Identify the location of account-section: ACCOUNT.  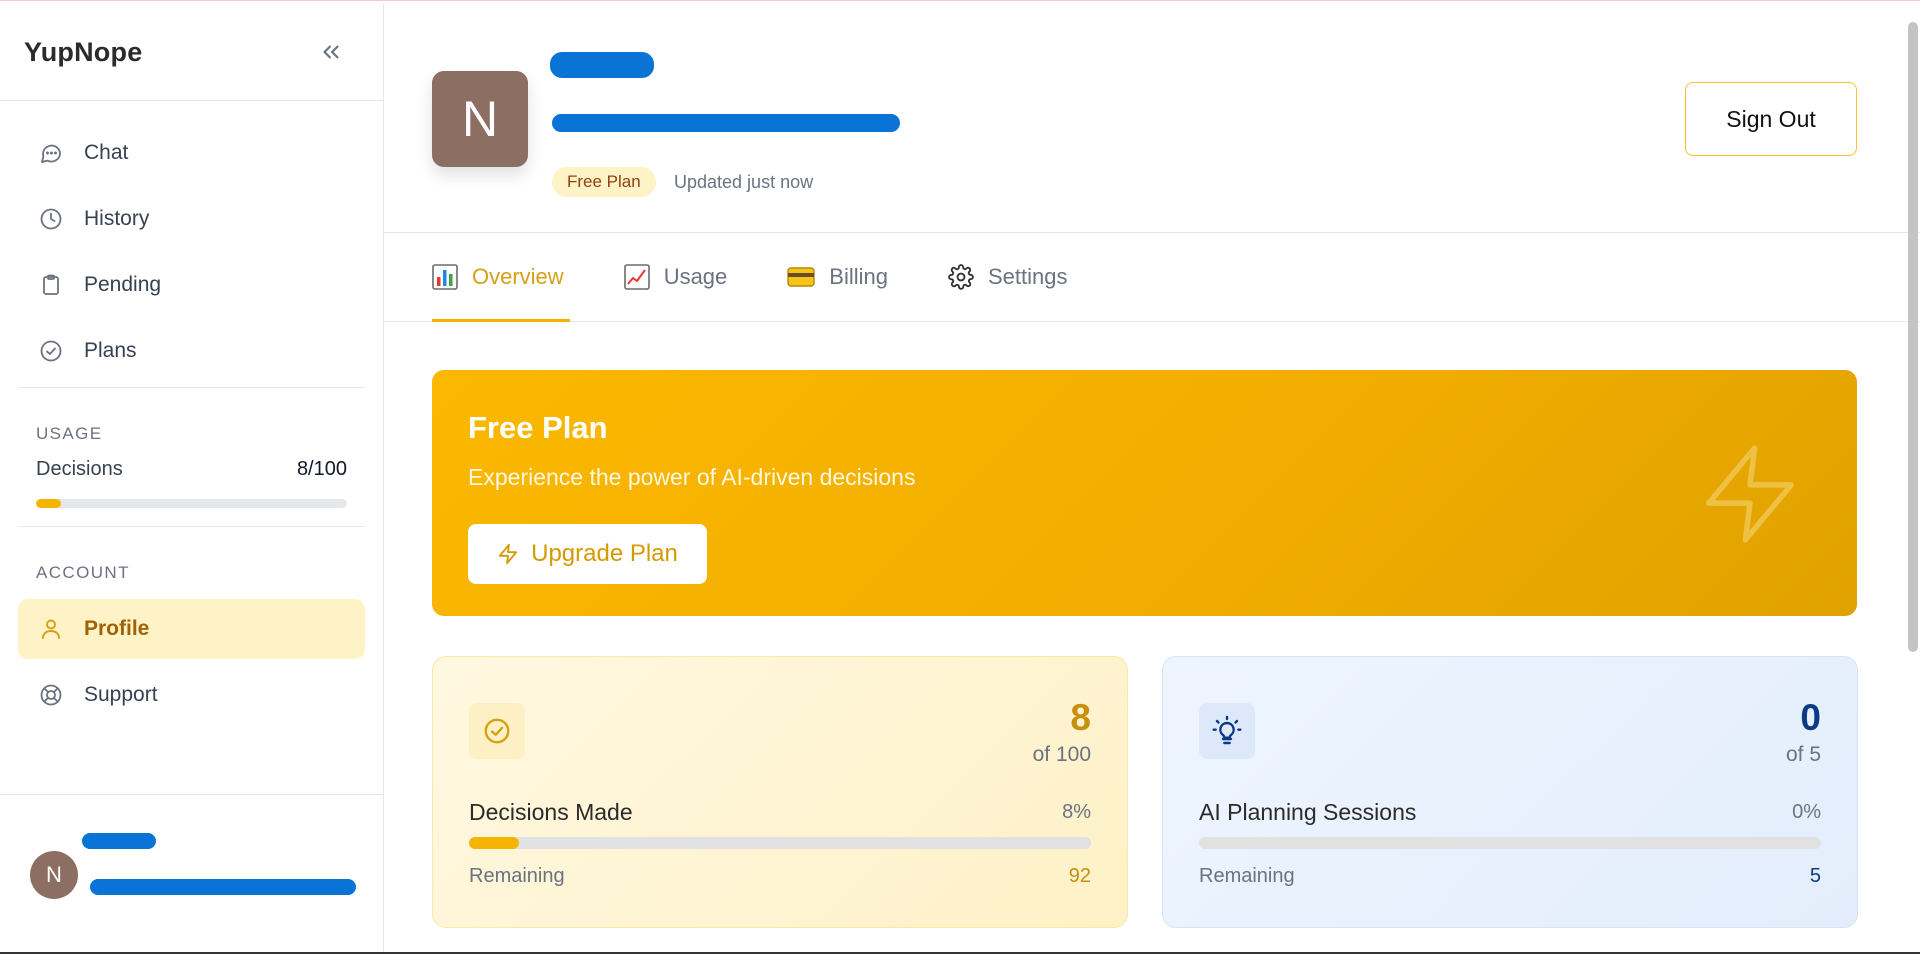
(191, 563).